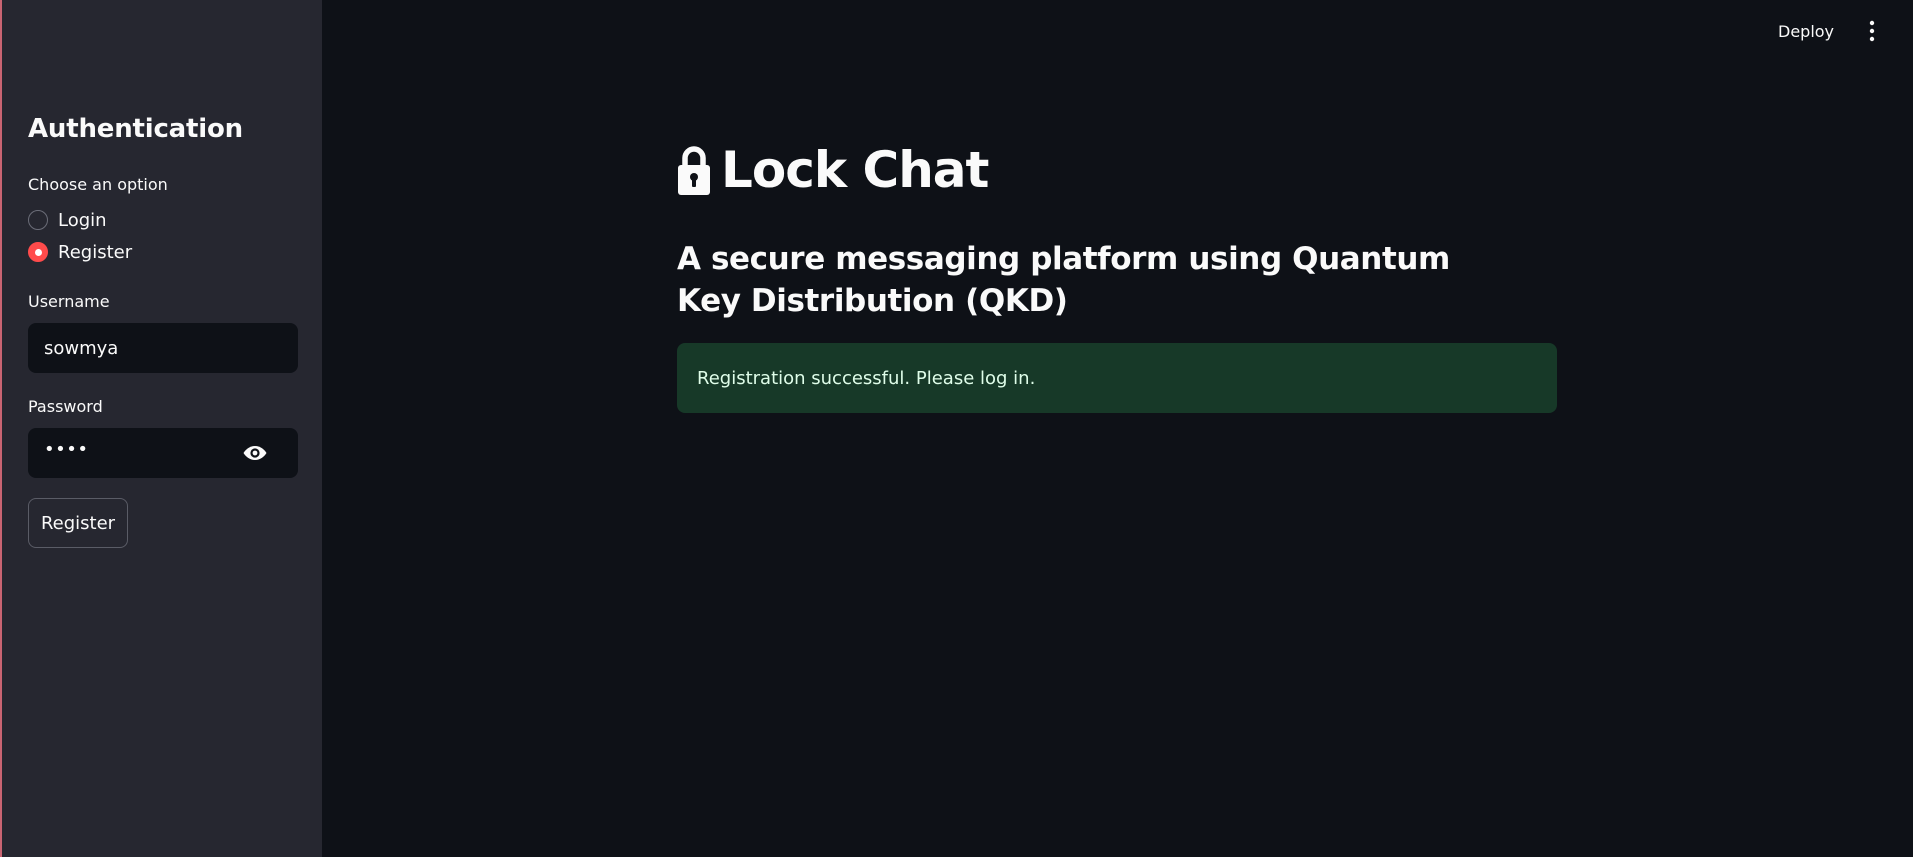 The height and width of the screenshot is (857, 1913). What do you see at coordinates (694, 170) in the screenshot?
I see `lock-icon` at bounding box center [694, 170].